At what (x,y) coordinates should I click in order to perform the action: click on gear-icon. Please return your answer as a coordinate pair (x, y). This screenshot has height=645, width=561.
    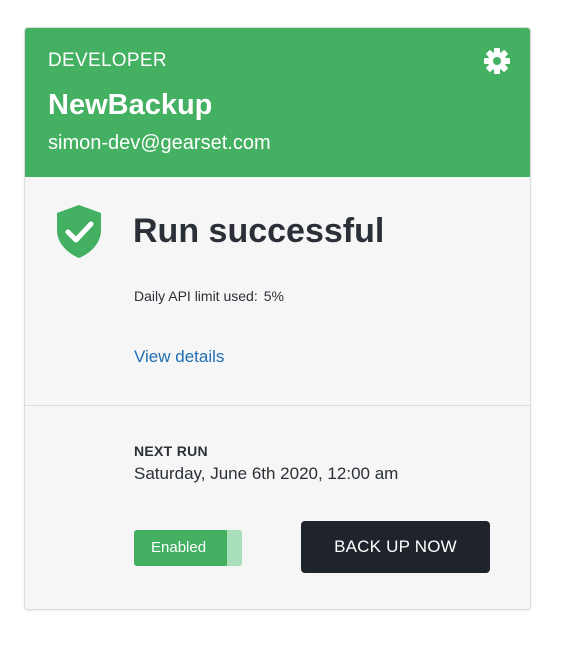
    Looking at the image, I should click on (497, 61).